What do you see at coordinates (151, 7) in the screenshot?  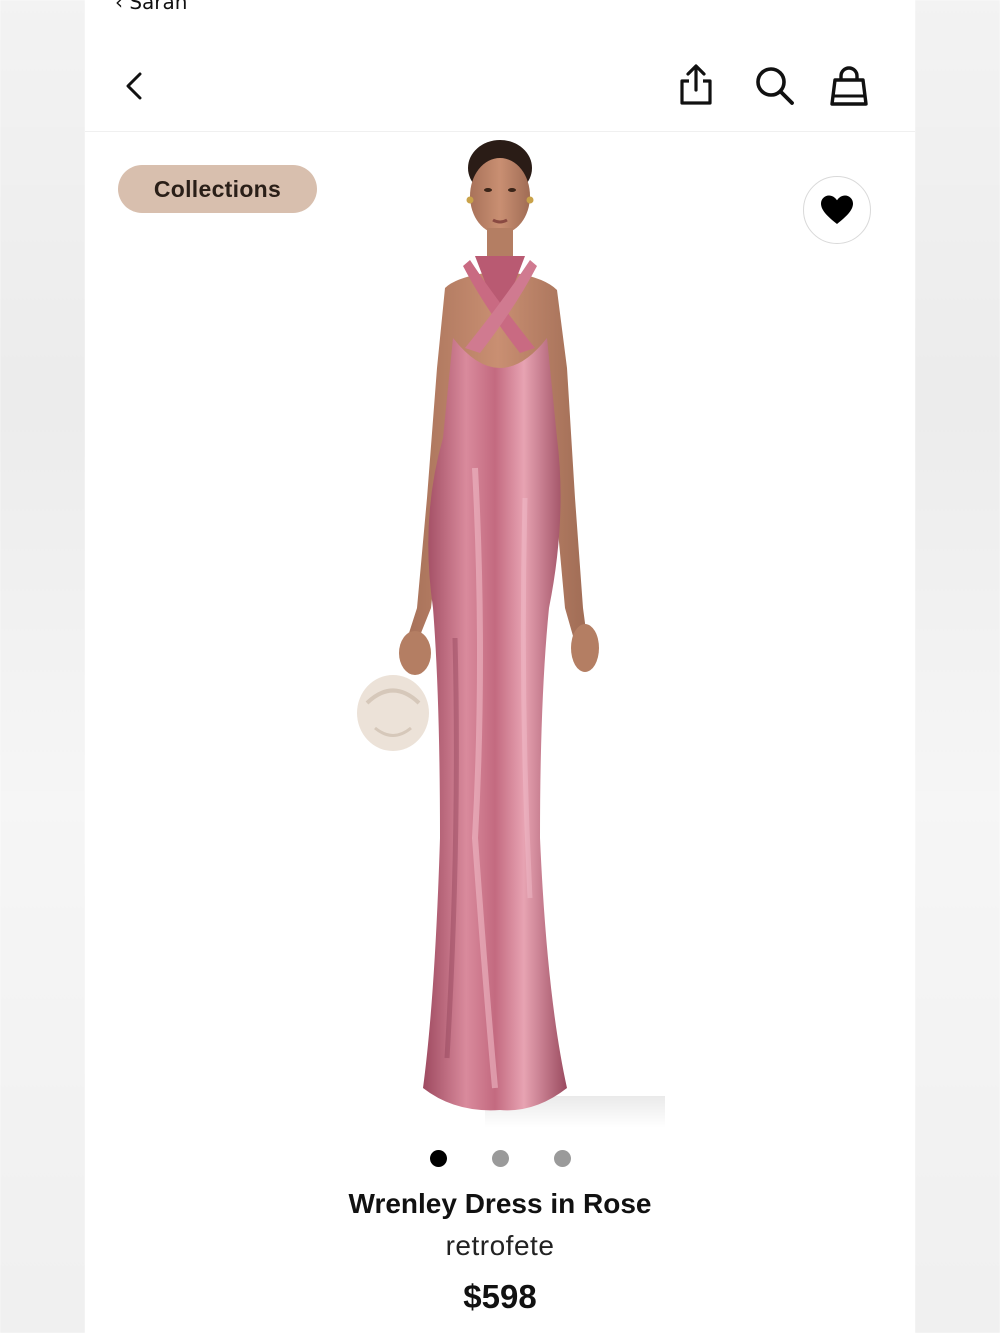 I see `top-cut-text: ‹ Sarah` at bounding box center [151, 7].